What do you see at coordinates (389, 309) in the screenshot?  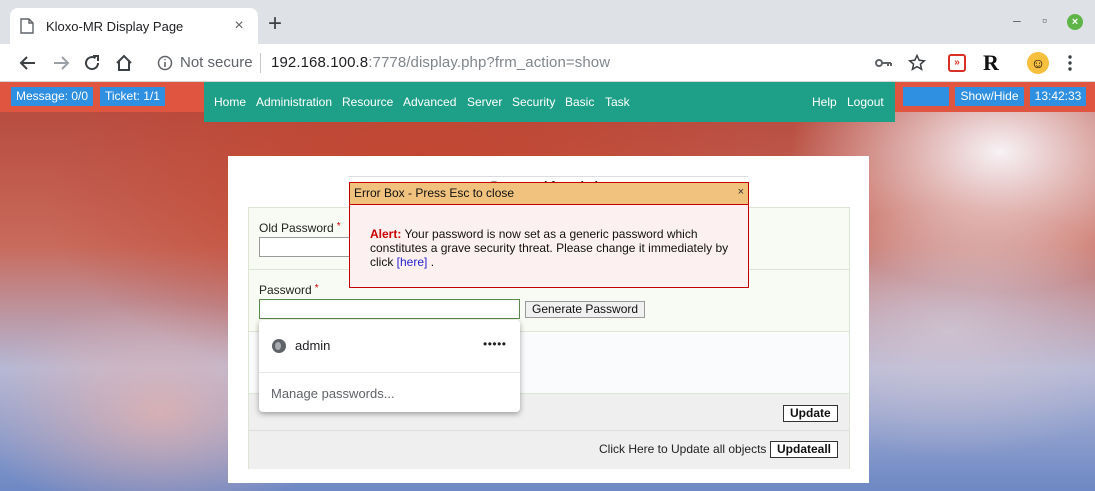 I see `password-input` at bounding box center [389, 309].